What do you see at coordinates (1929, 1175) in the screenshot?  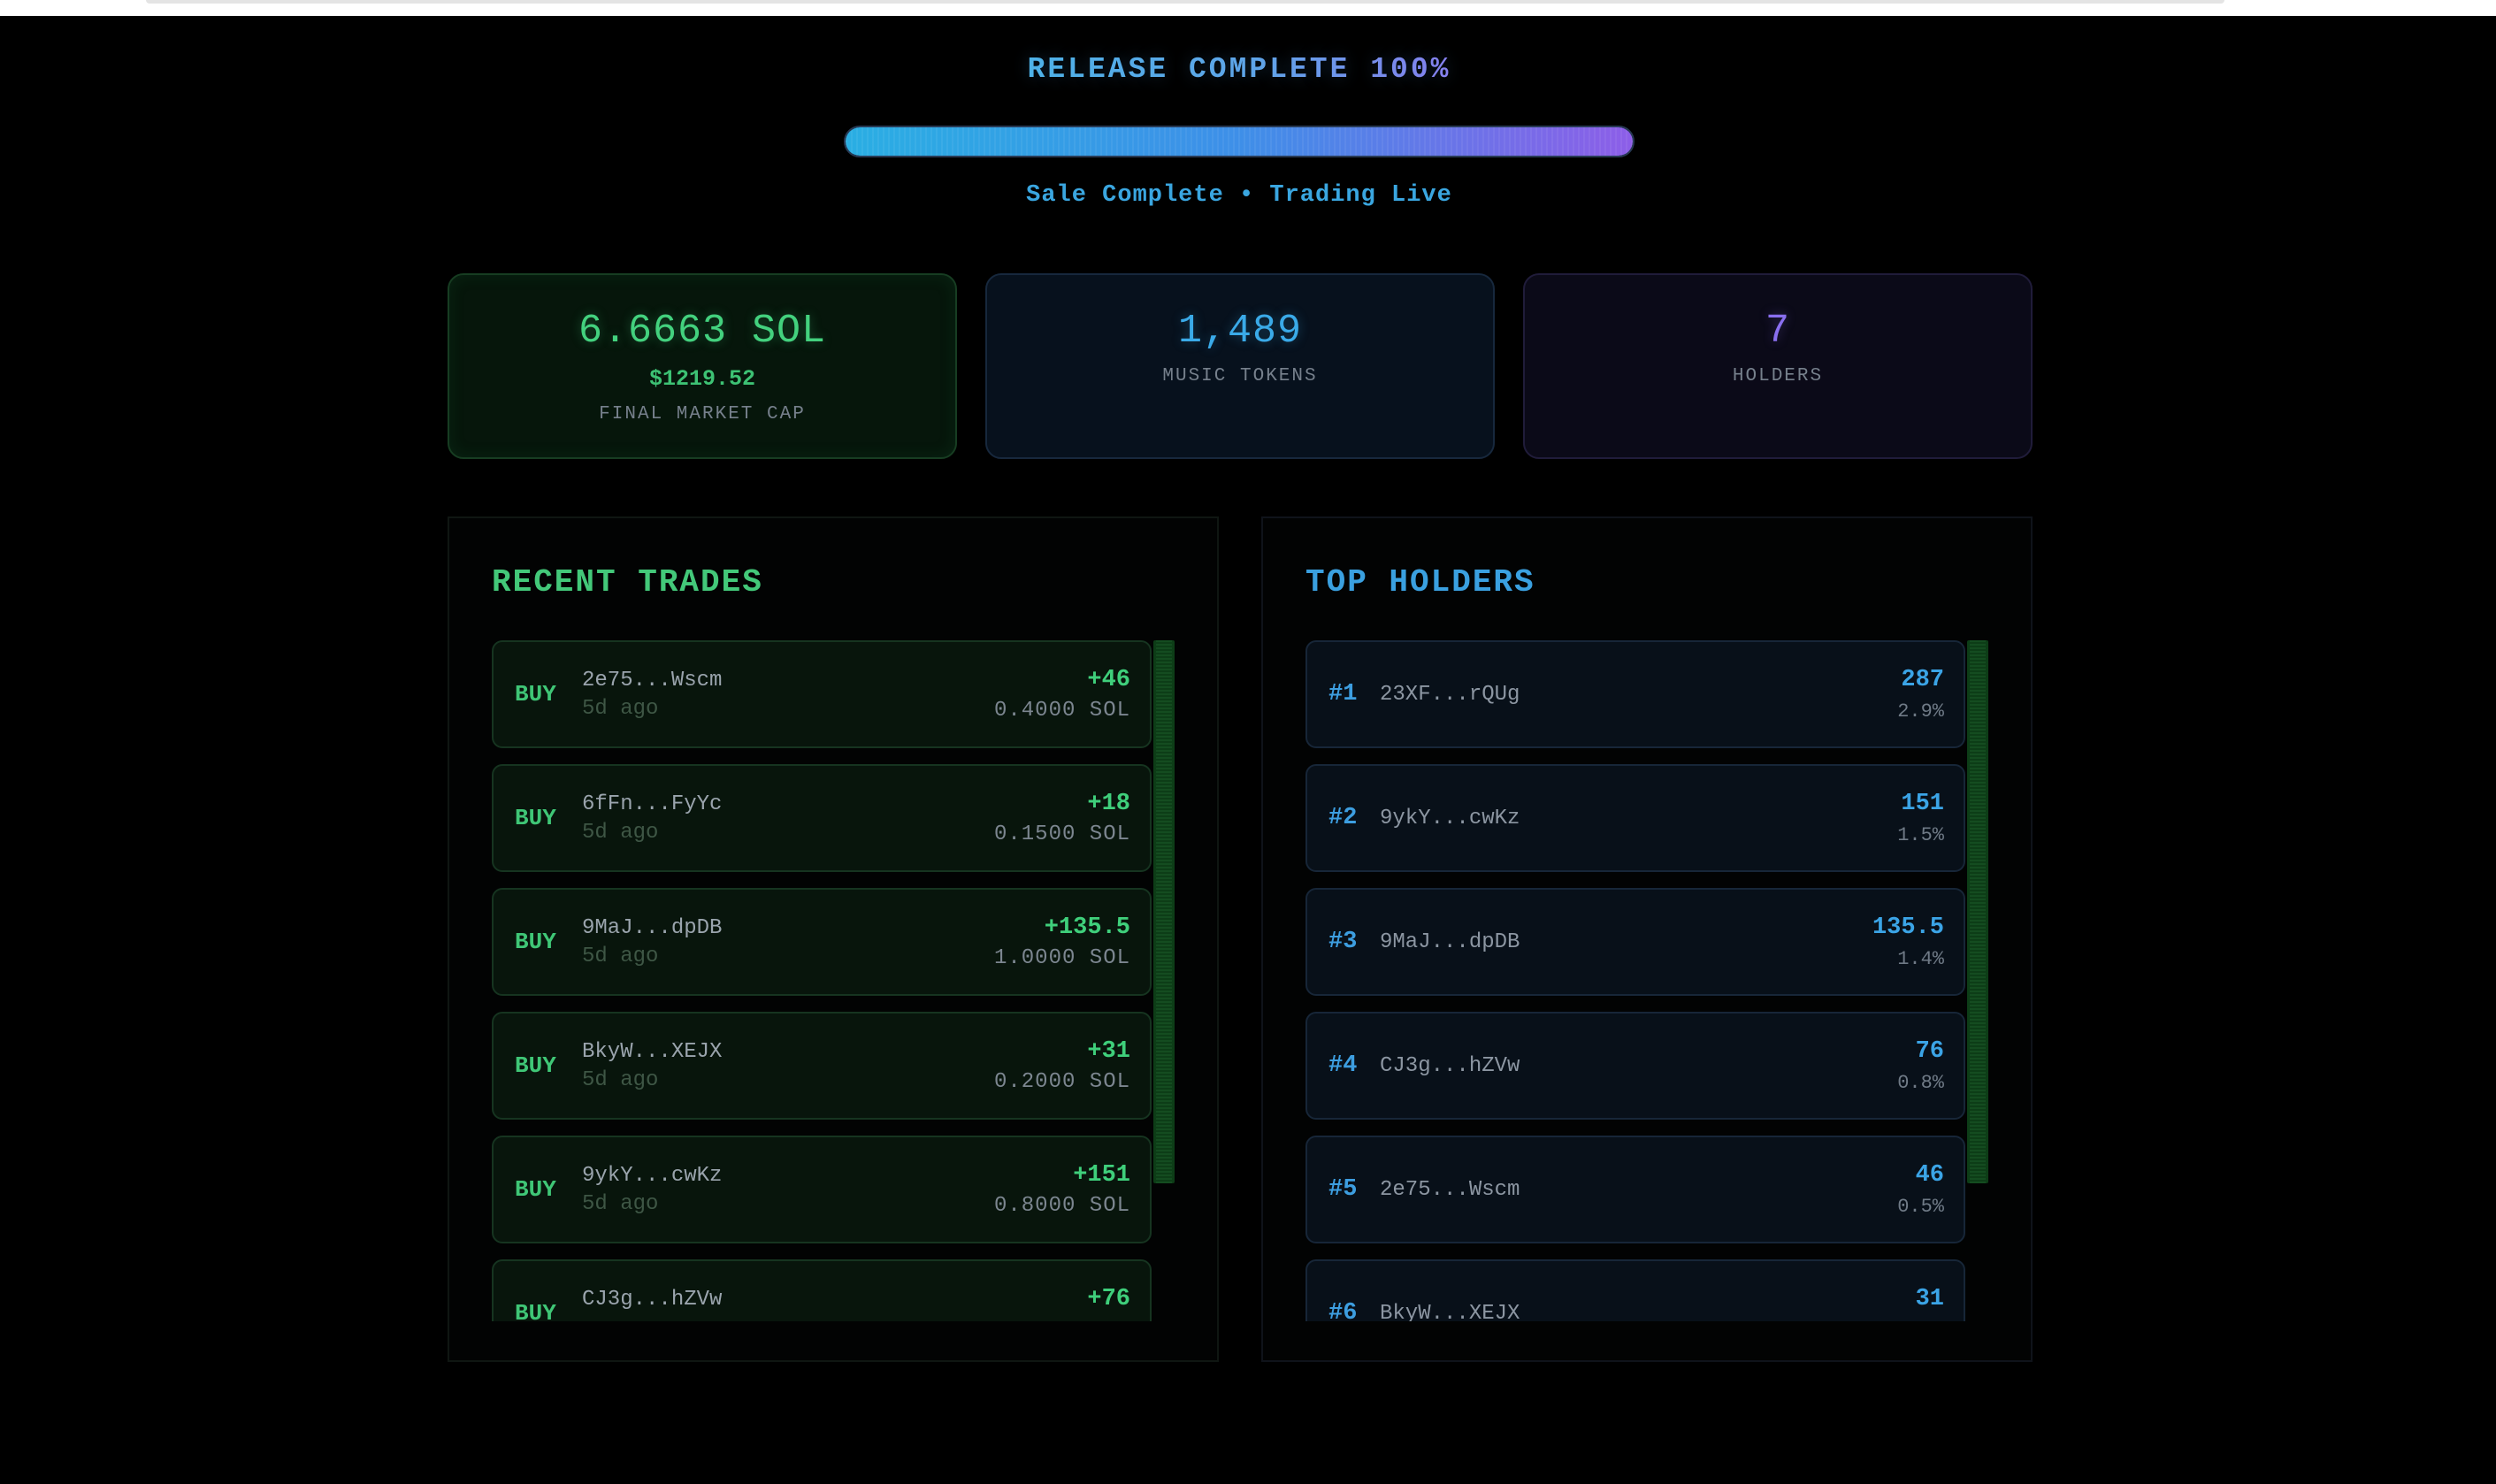 I see `holder-amount: 46` at bounding box center [1929, 1175].